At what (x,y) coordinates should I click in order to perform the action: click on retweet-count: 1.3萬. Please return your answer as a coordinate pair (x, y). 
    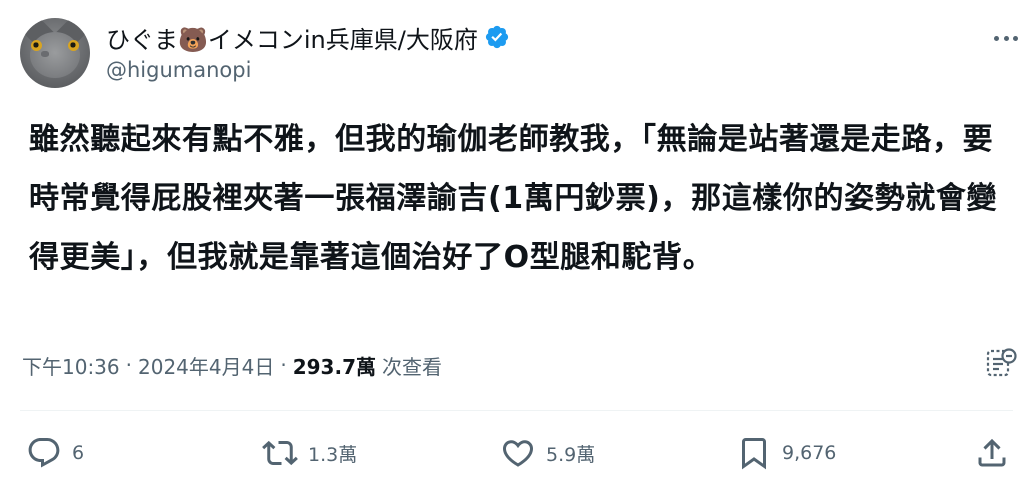
    Looking at the image, I should click on (333, 454).